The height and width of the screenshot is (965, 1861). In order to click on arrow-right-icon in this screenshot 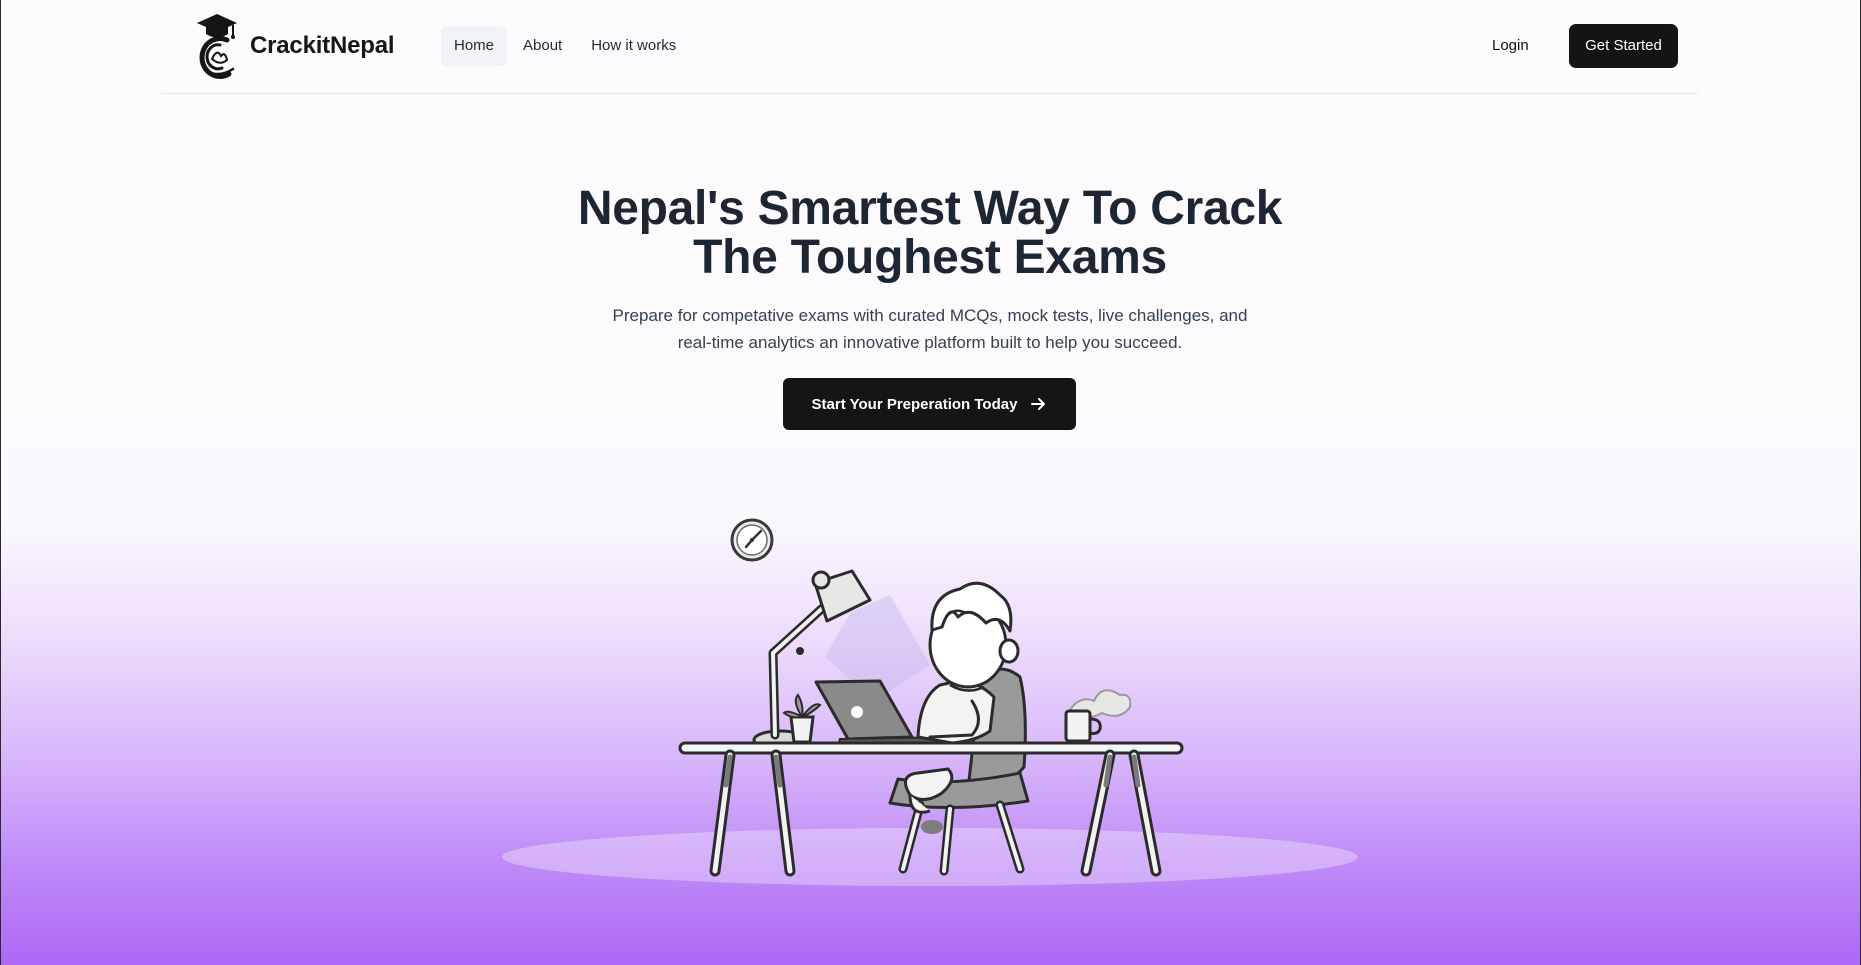, I will do `click(1038, 404)`.